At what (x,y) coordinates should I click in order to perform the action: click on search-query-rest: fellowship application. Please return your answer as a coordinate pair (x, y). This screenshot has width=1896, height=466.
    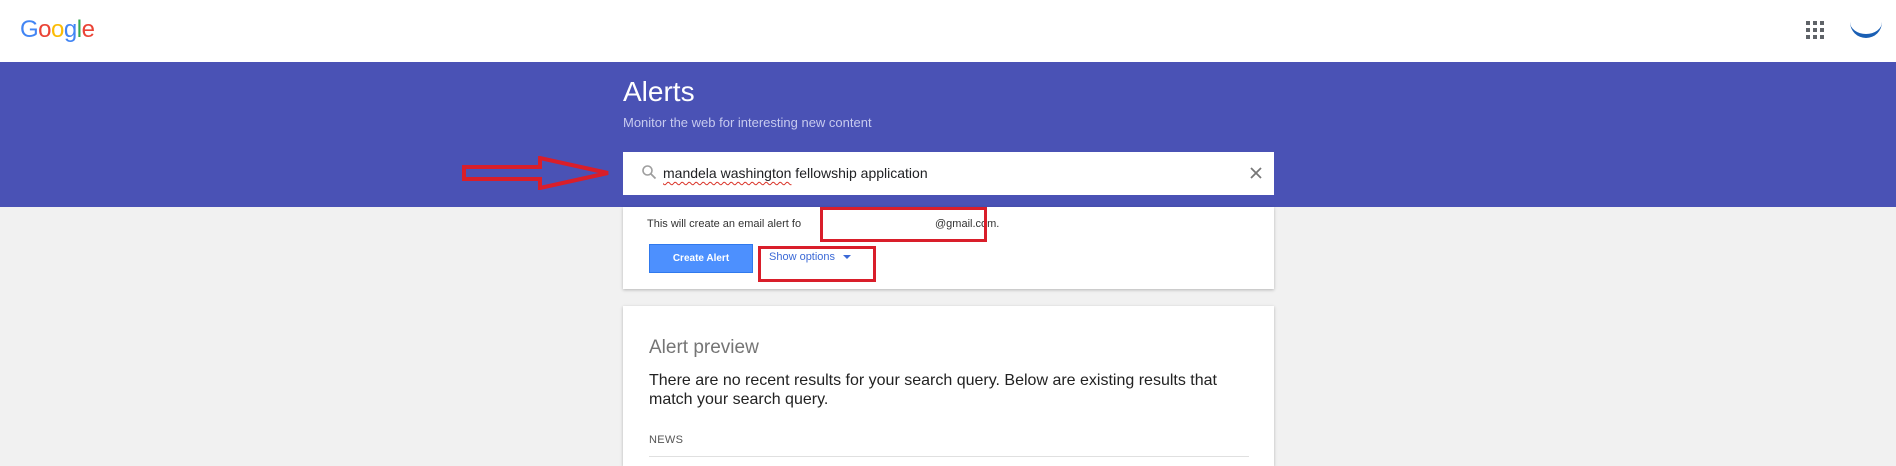
    Looking at the image, I should click on (859, 173).